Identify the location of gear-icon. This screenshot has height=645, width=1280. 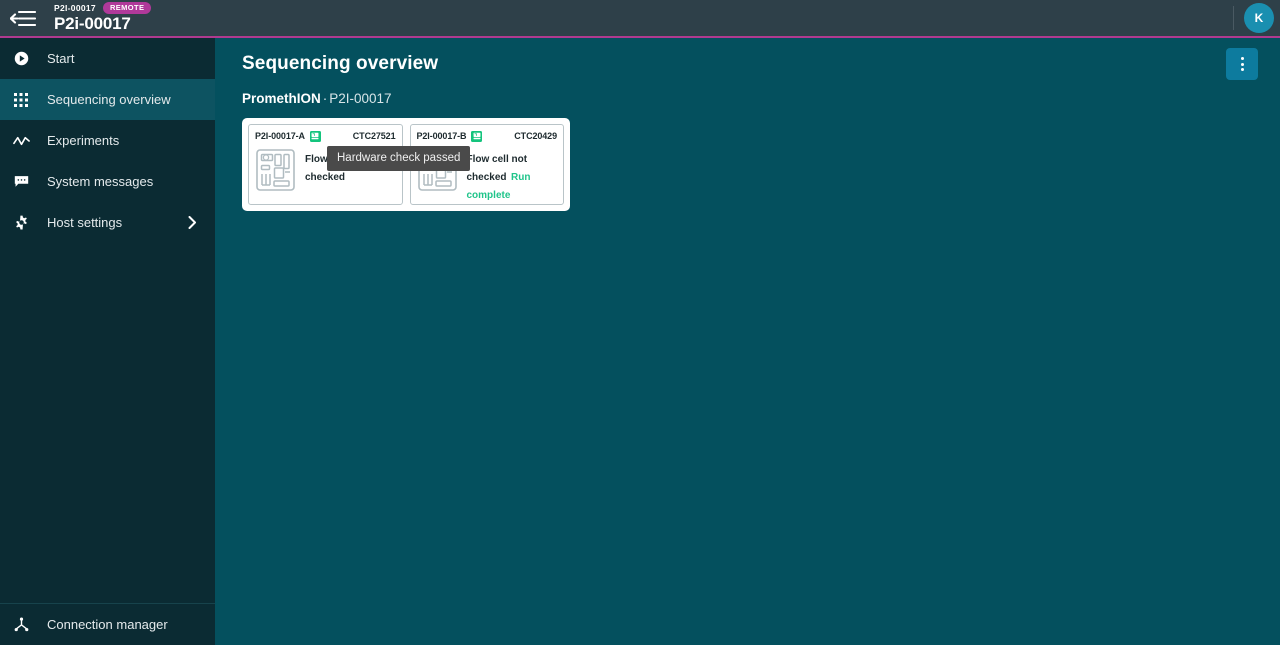
(21, 222).